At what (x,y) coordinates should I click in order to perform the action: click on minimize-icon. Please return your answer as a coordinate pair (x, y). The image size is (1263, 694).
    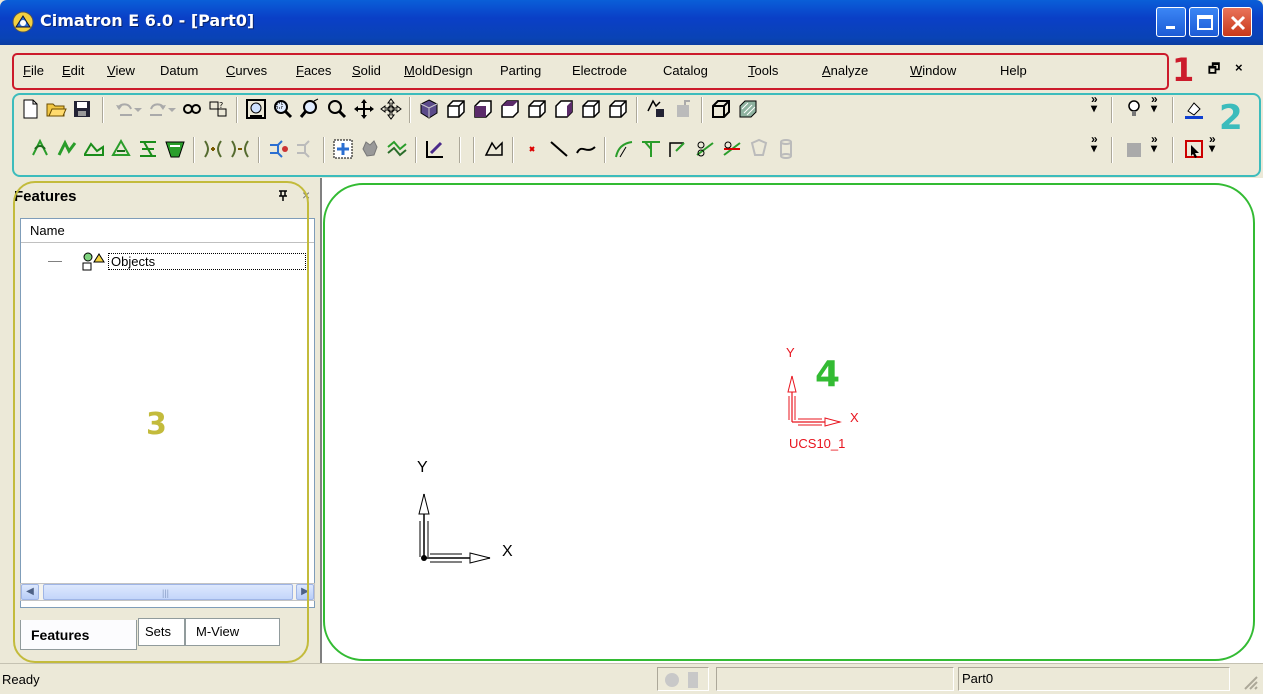
    Looking at the image, I should click on (1170, 27).